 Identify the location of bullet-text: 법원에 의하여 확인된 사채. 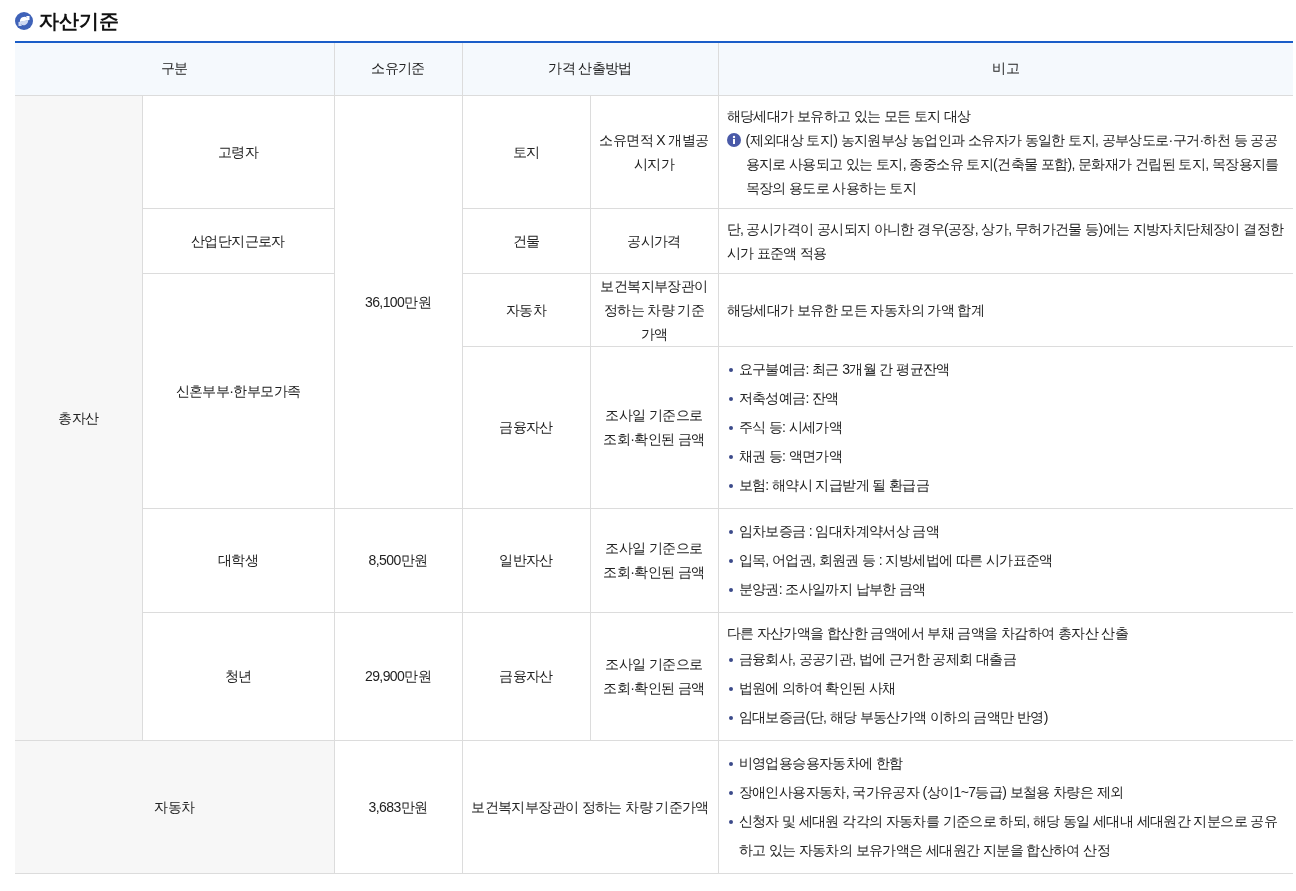
(817, 688).